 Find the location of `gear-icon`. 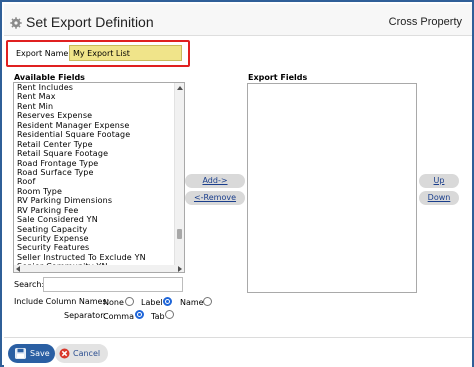

gear-icon is located at coordinates (16, 23).